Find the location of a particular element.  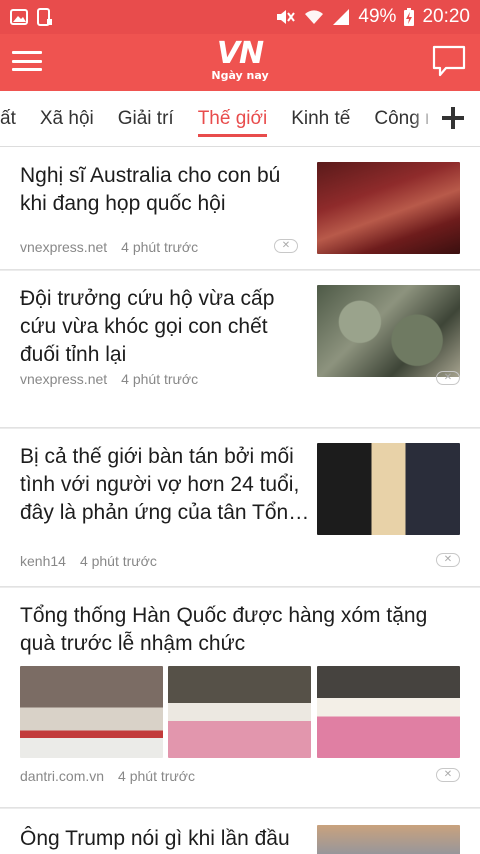

app-logo: VN Ngày nay is located at coordinates (239, 61).